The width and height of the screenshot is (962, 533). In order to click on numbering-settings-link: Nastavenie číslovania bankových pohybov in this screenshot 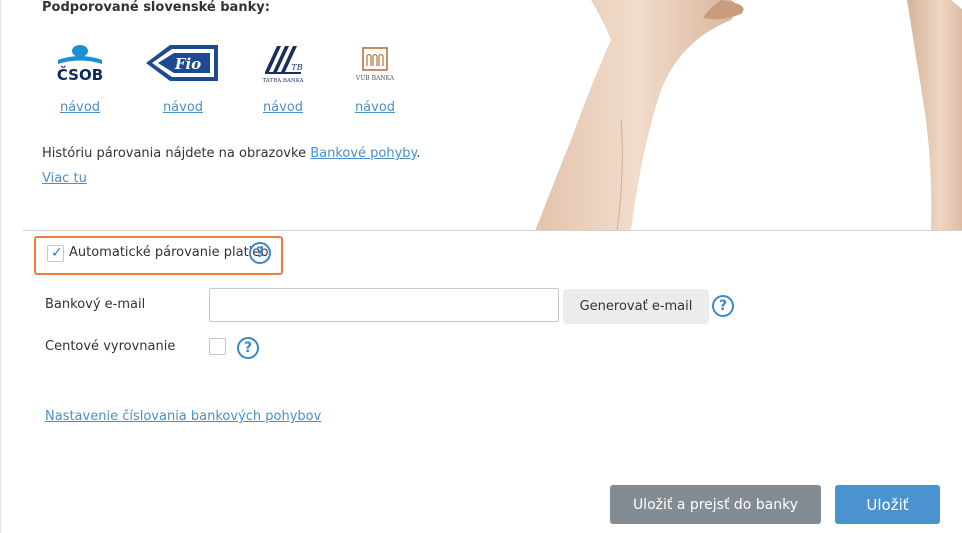, I will do `click(183, 416)`.